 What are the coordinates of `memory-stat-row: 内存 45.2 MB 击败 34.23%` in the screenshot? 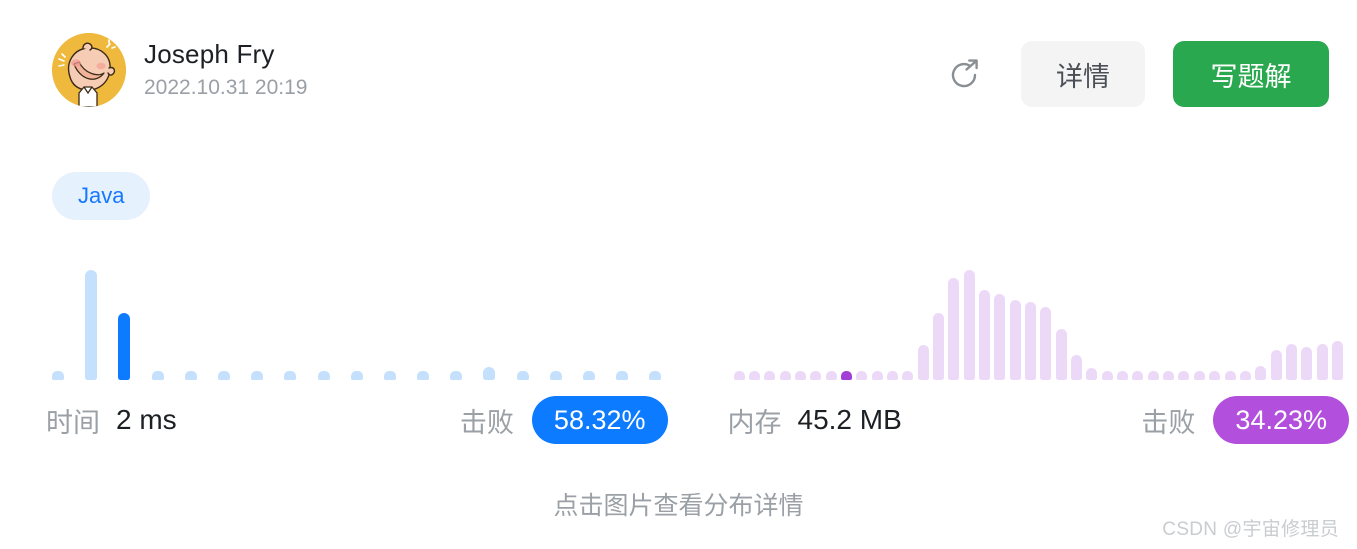 It's located at (1038, 420).